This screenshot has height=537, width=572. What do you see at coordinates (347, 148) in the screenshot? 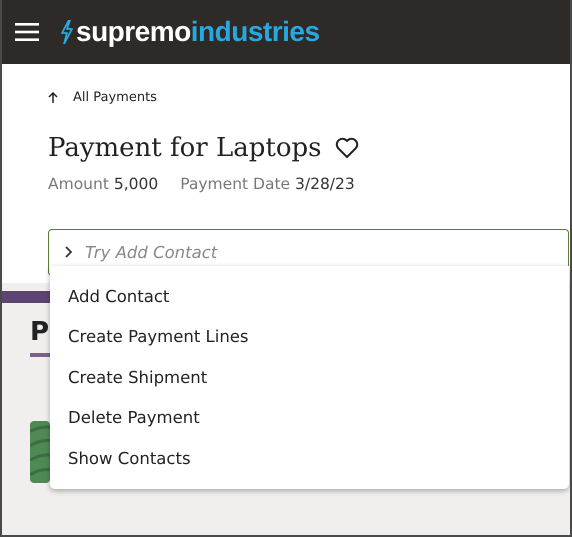
I see `heart-icon` at bounding box center [347, 148].